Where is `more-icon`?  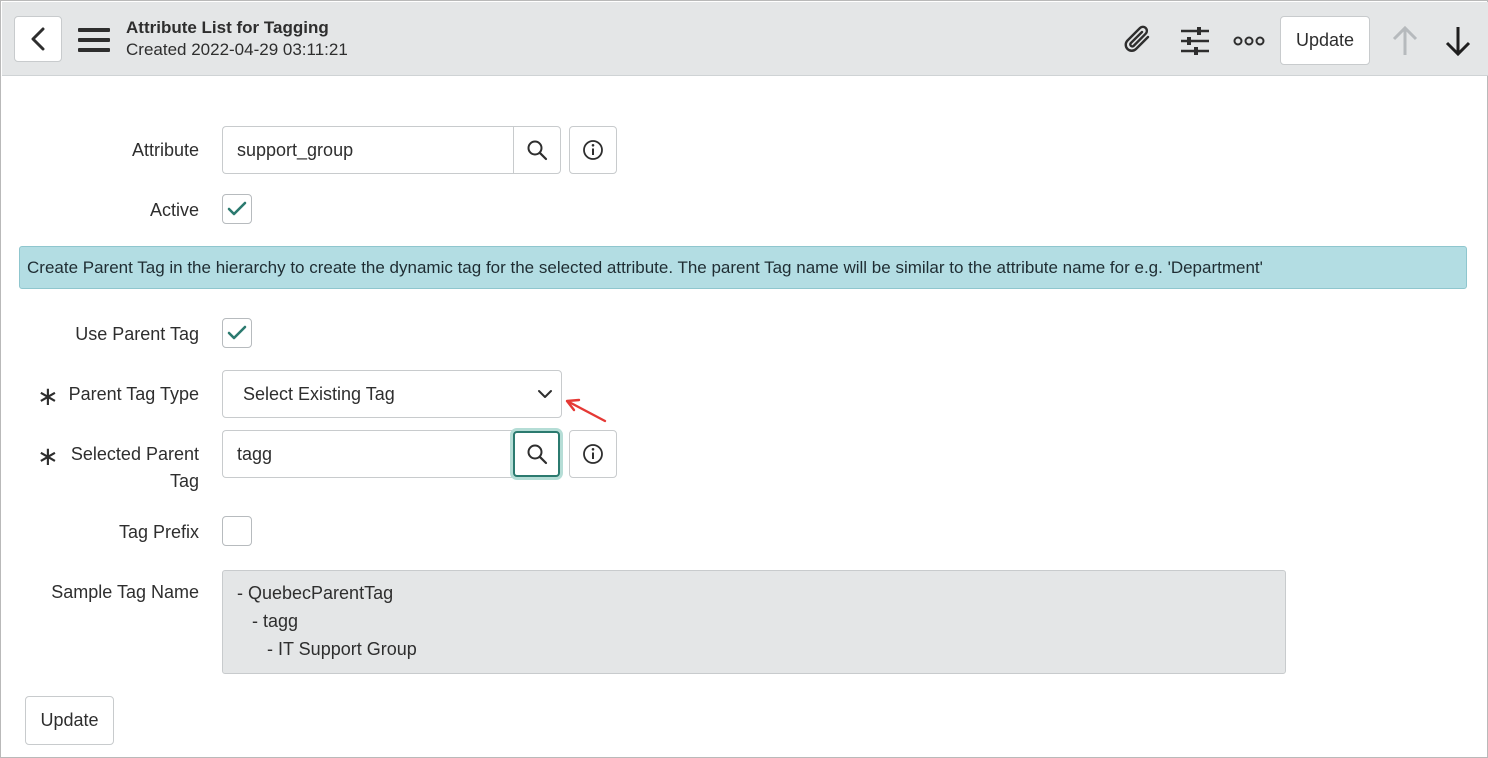 more-icon is located at coordinates (1249, 41).